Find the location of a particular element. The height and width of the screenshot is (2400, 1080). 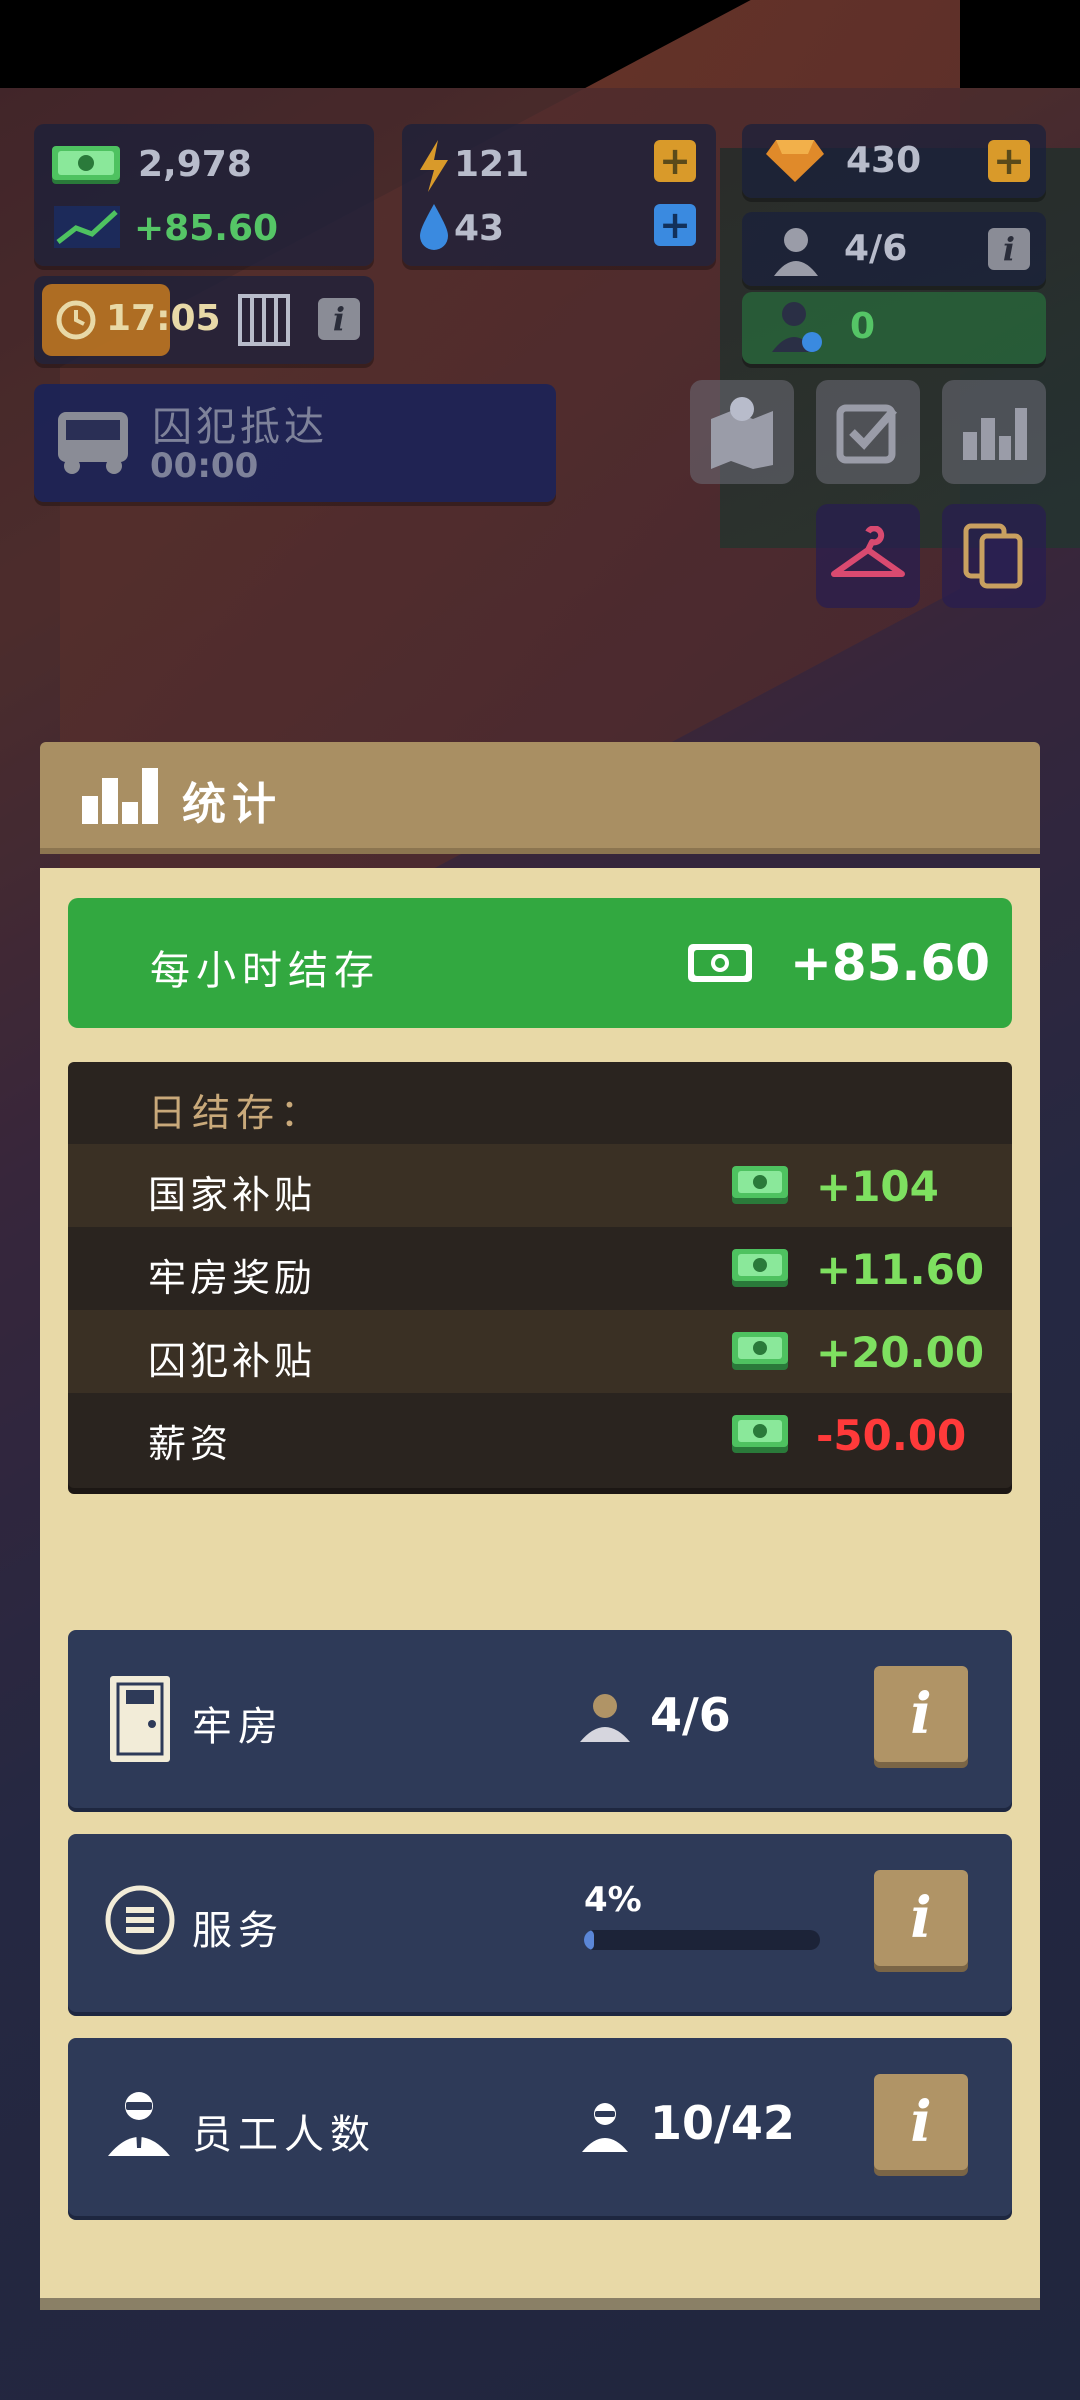

hourly-balance-label: 每小时结存 is located at coordinates (265, 971).